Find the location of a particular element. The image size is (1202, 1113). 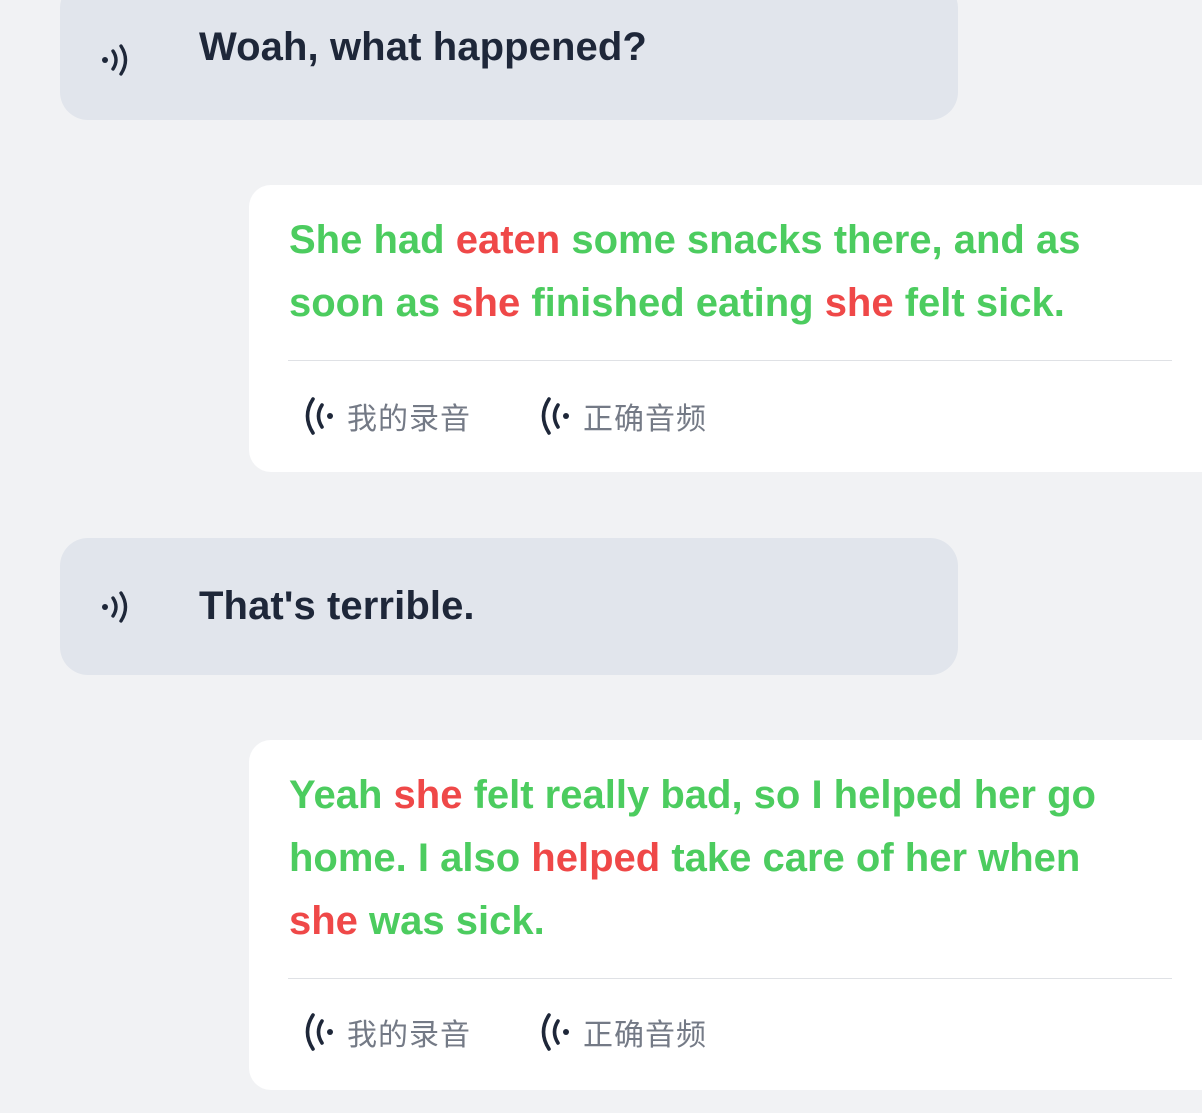

prompt-bubble: Woah, what happened? is located at coordinates (509, 60).